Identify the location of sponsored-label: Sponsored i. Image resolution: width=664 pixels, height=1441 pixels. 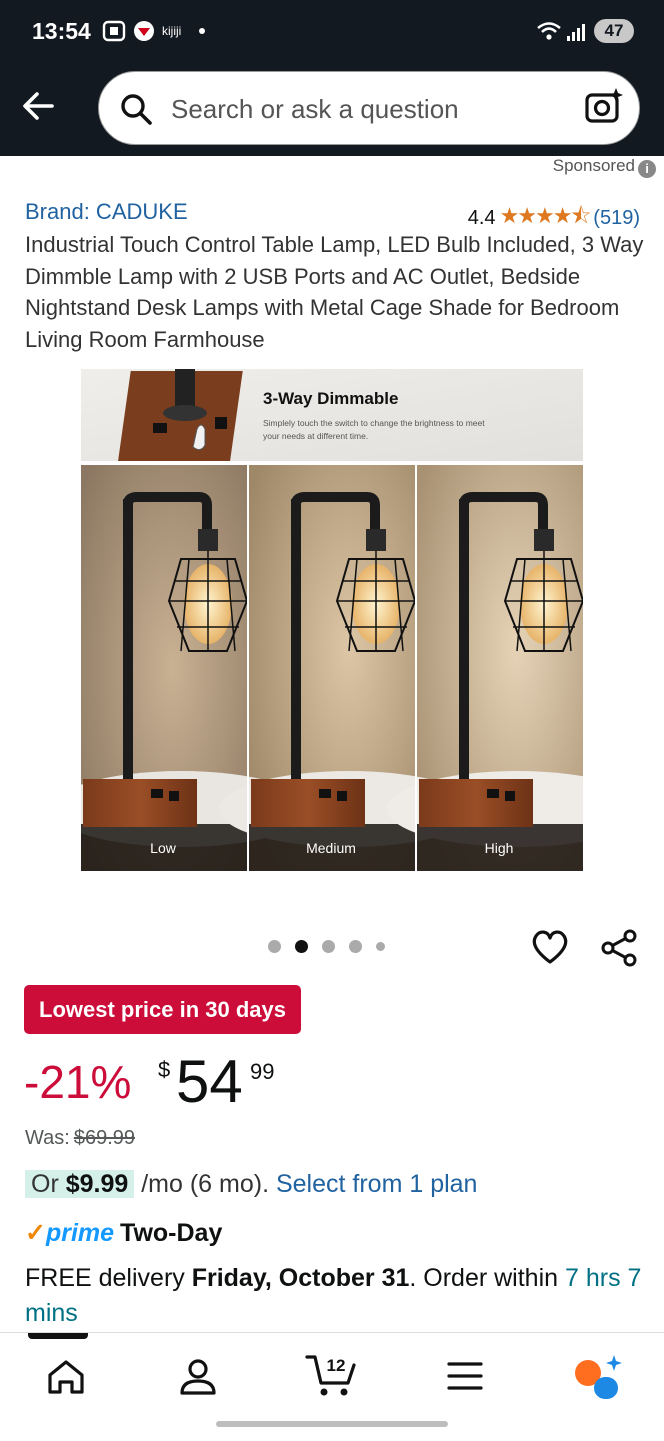
(604, 167).